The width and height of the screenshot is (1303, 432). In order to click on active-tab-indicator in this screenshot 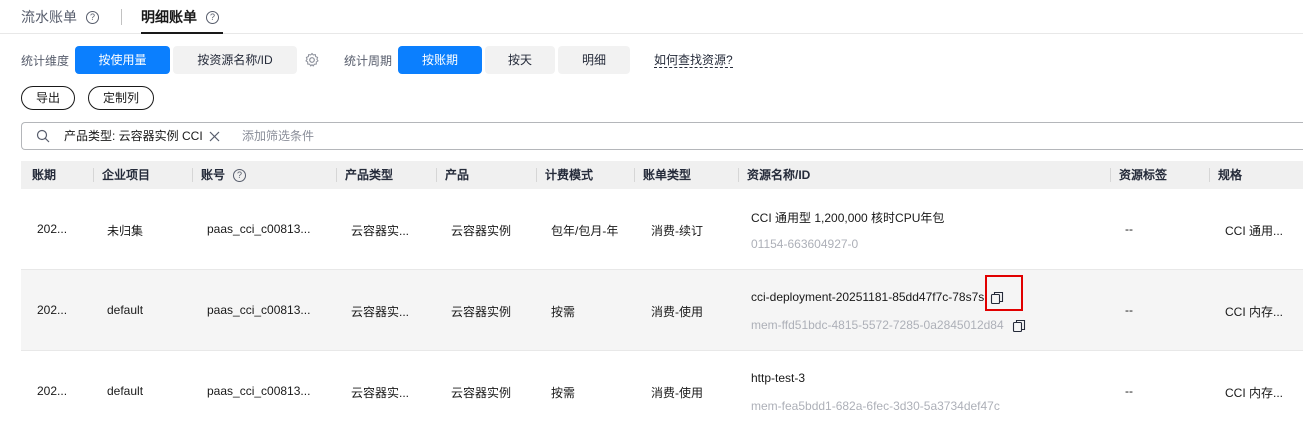, I will do `click(182, 33)`.